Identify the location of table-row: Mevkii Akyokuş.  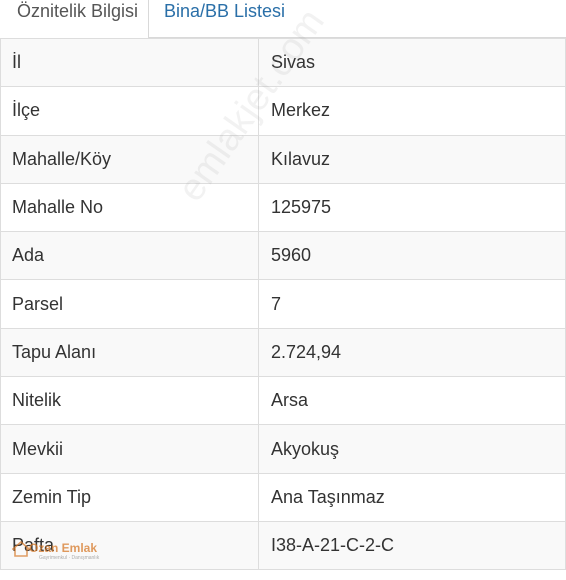
(283, 449).